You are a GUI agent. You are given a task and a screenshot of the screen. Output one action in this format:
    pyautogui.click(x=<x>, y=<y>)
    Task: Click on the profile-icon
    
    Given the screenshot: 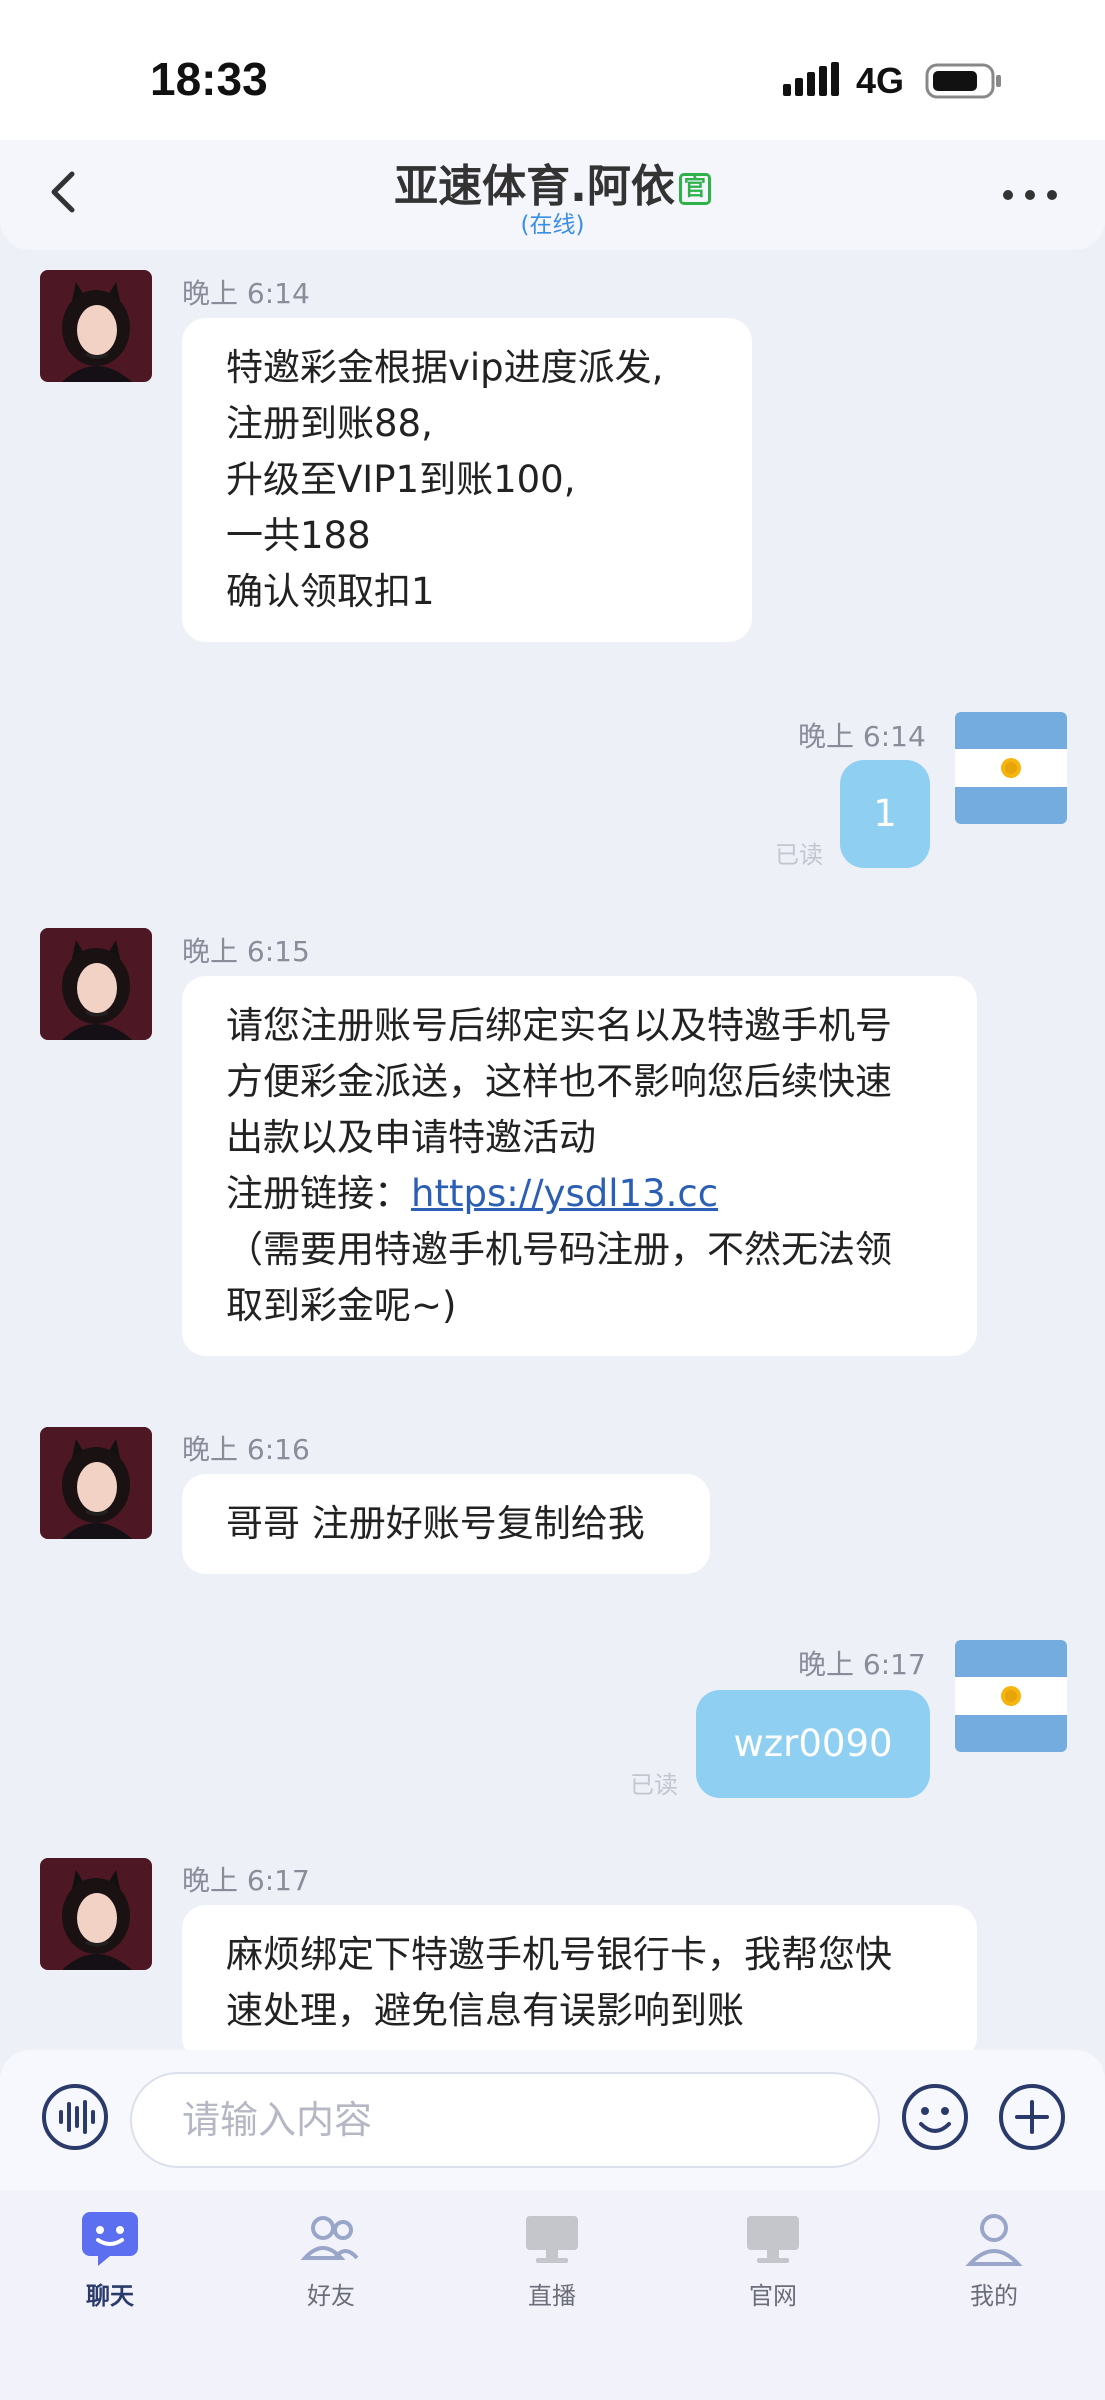 What is the action you would take?
    pyautogui.click(x=994, y=2240)
    